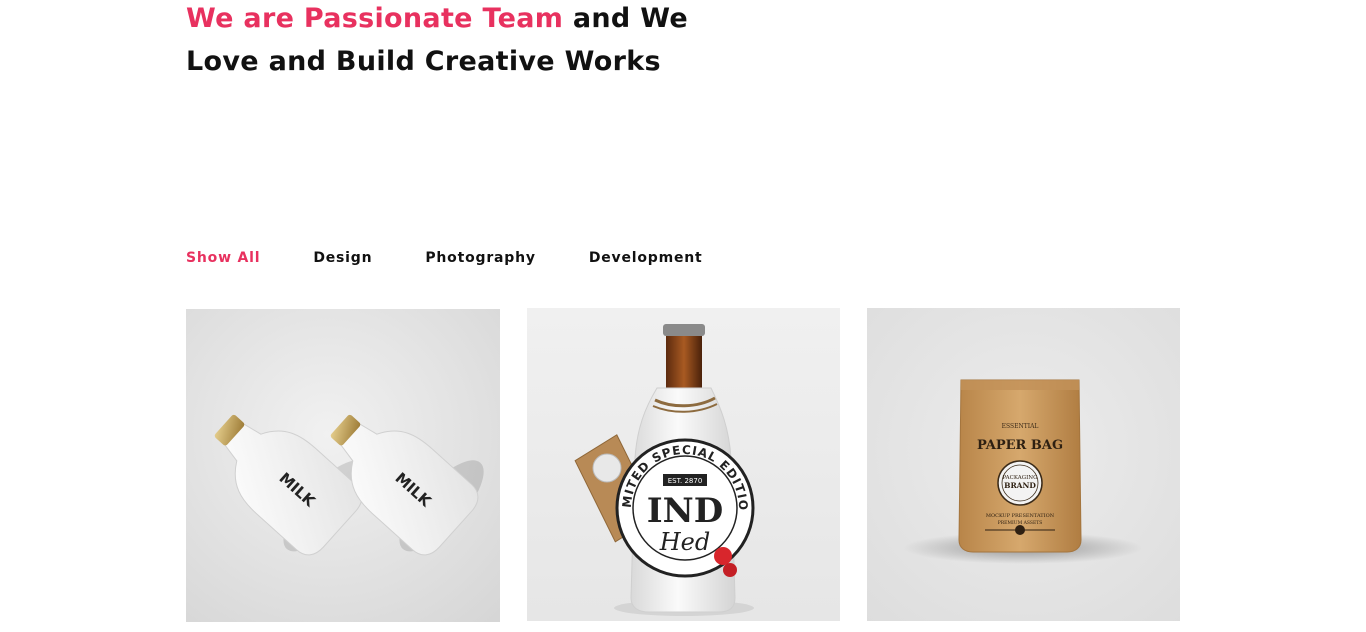 This screenshot has width=1366, height=632. Describe the element at coordinates (1020, 485) in the screenshot. I see `bag-circle-text-2: BRAND` at that location.